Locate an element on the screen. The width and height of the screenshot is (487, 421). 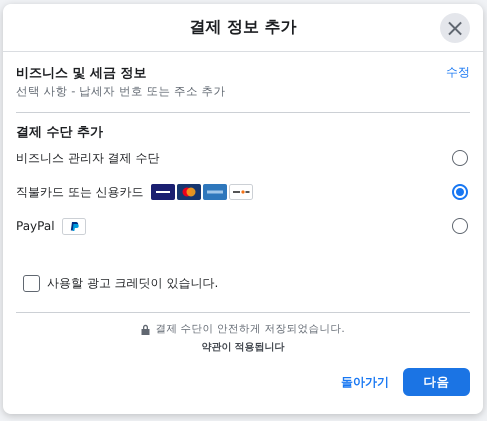
edit-link: 수정 is located at coordinates (458, 72).